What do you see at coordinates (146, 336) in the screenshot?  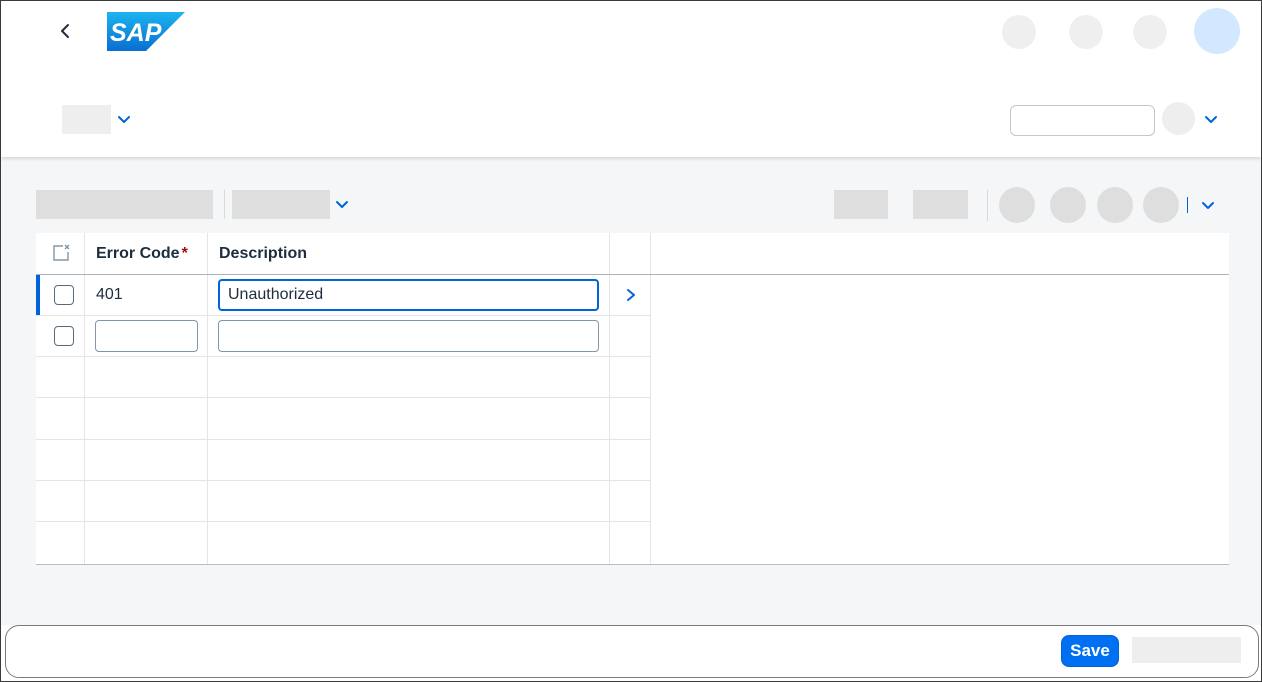 I see `error-code-input` at bounding box center [146, 336].